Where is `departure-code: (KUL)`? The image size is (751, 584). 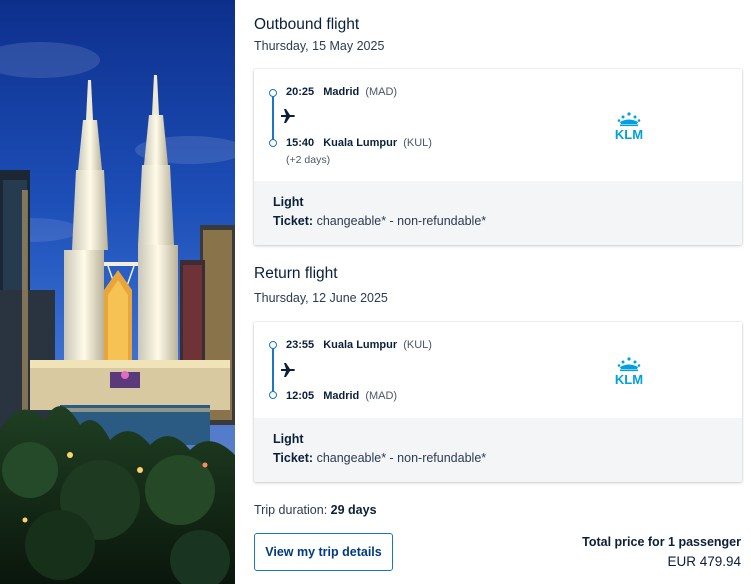
departure-code: (KUL) is located at coordinates (417, 345).